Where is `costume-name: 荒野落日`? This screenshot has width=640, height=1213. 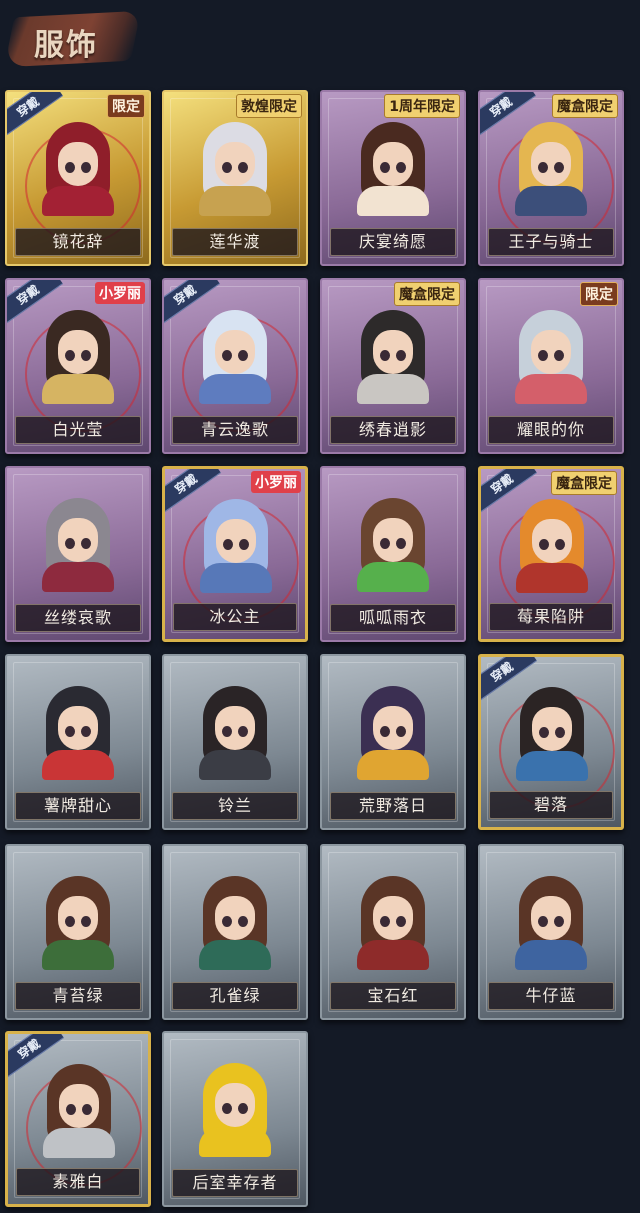 costume-name: 荒野落日 is located at coordinates (393, 806).